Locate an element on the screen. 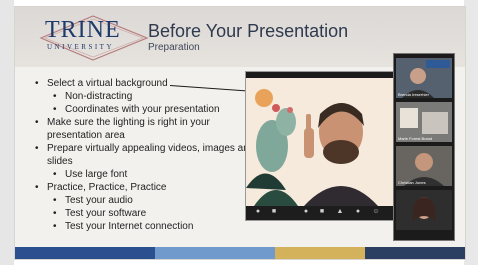 This screenshot has height=265, width=478. sub-bullet-item: • Test your Internet connection is located at coordinates (123, 226).